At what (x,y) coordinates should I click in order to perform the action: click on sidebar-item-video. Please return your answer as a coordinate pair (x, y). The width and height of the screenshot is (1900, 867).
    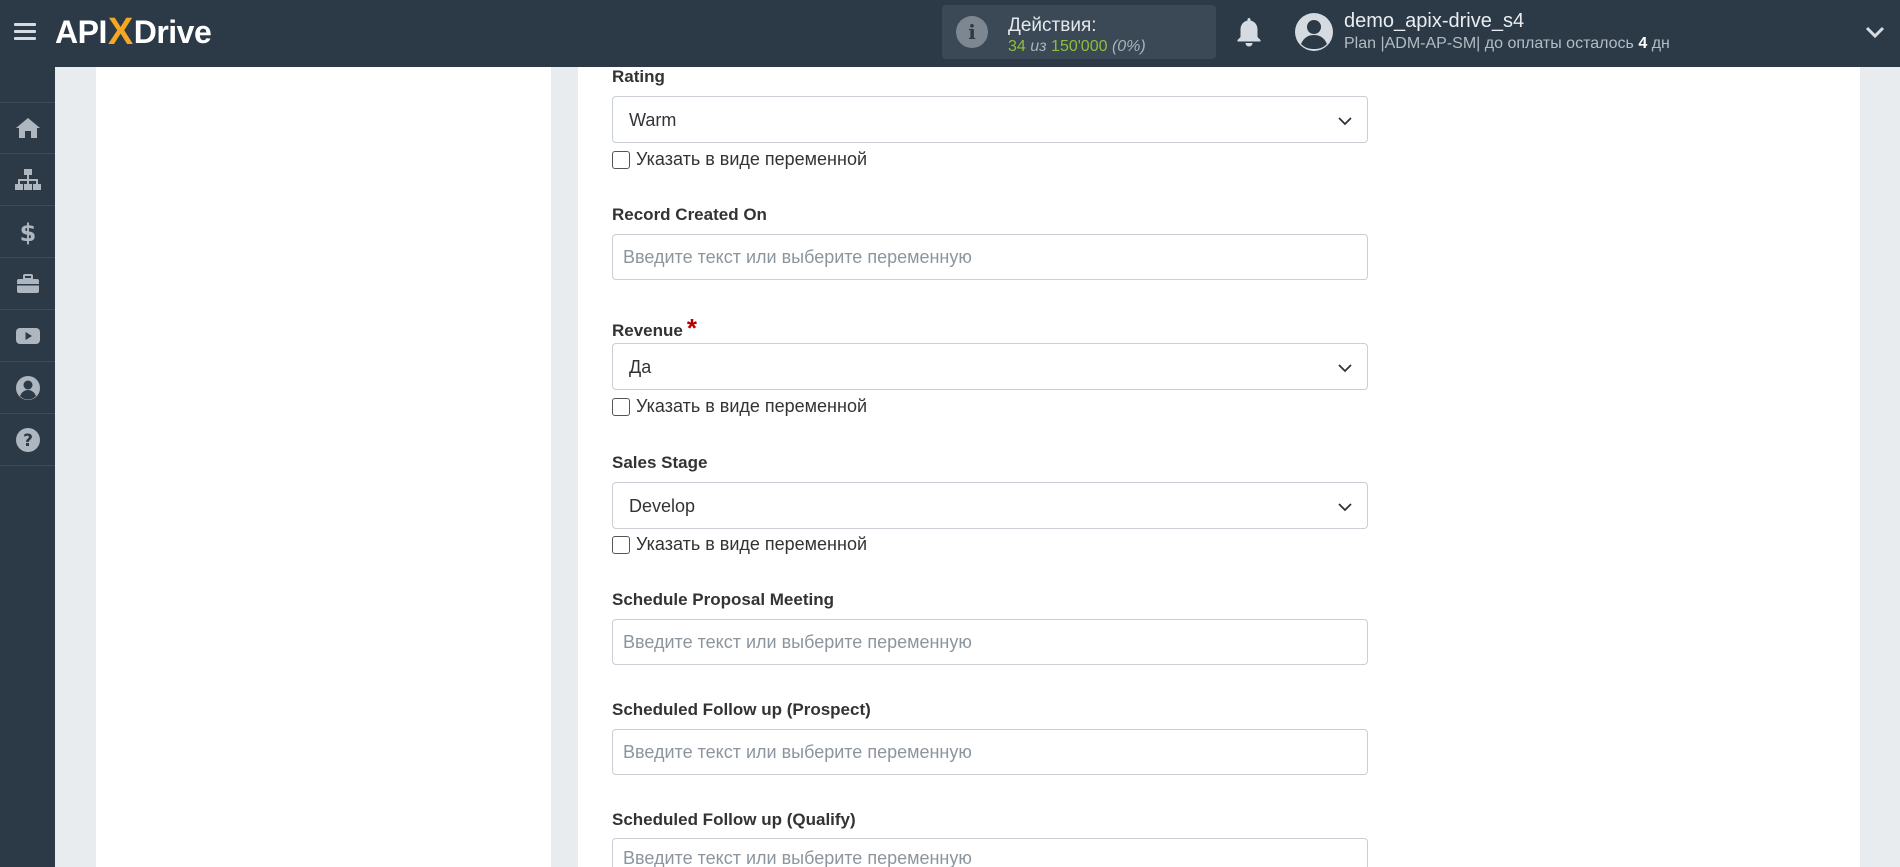
    Looking at the image, I should click on (27, 336).